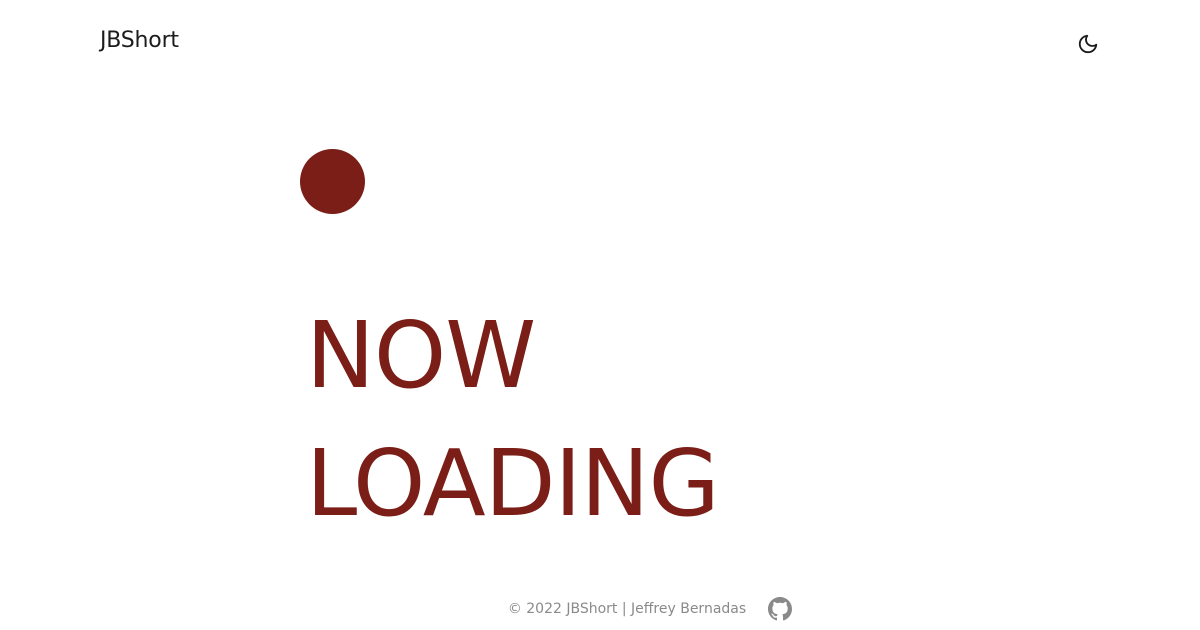 This screenshot has width=1200, height=630. I want to click on loading-line-now: NOW, so click(421, 355).